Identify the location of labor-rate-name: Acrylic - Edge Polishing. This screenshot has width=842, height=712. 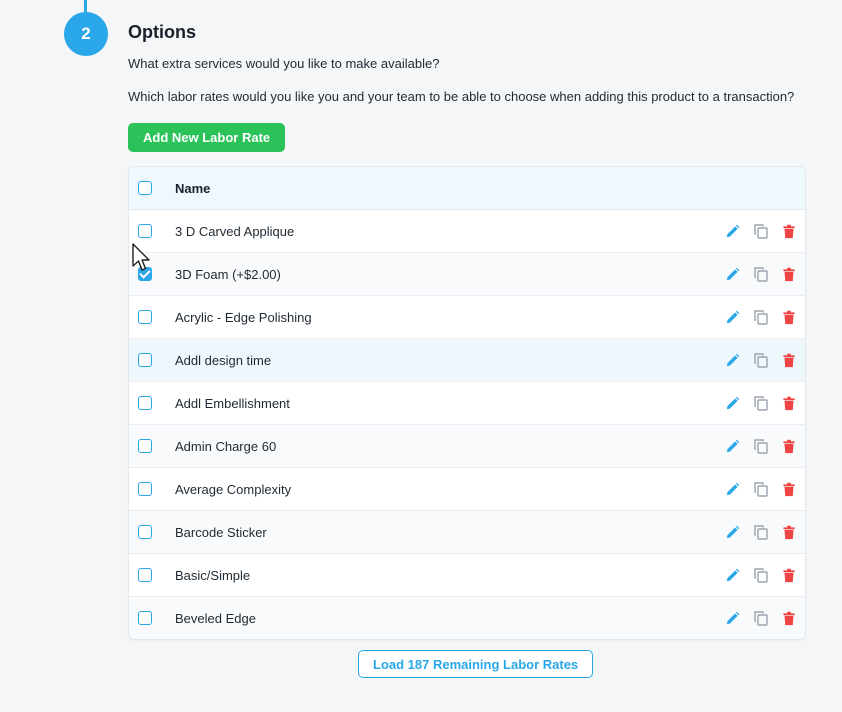
(243, 317).